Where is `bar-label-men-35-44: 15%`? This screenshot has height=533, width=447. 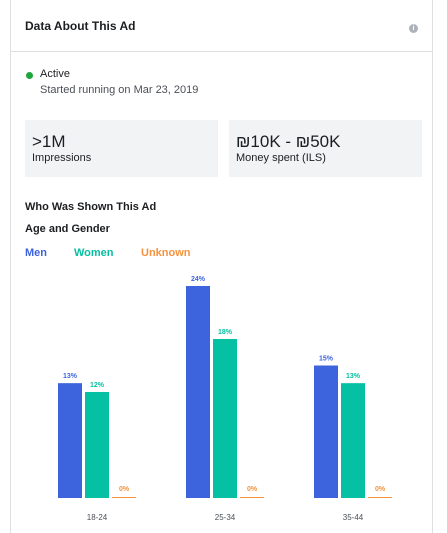 bar-label-men-35-44: 15% is located at coordinates (326, 359).